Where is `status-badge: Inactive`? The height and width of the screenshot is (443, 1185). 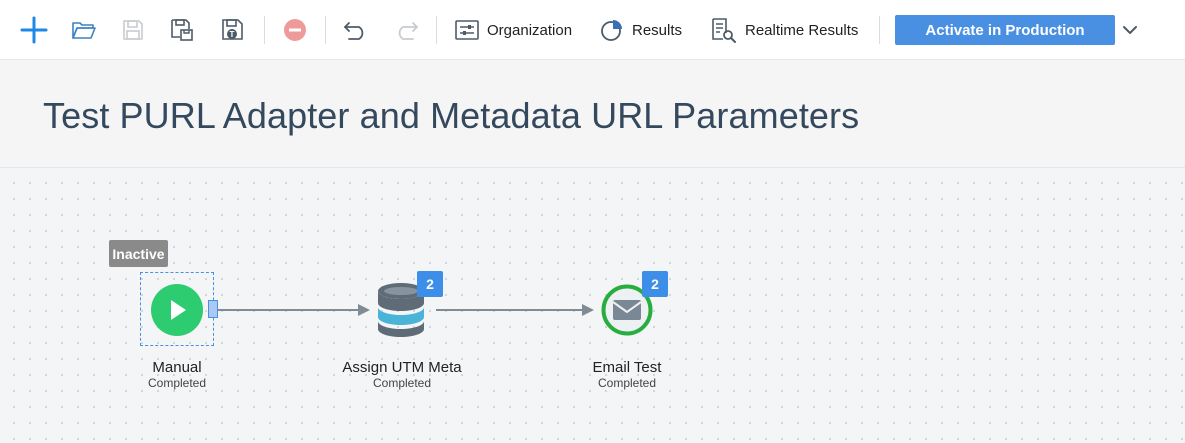
status-badge: Inactive is located at coordinates (138, 253).